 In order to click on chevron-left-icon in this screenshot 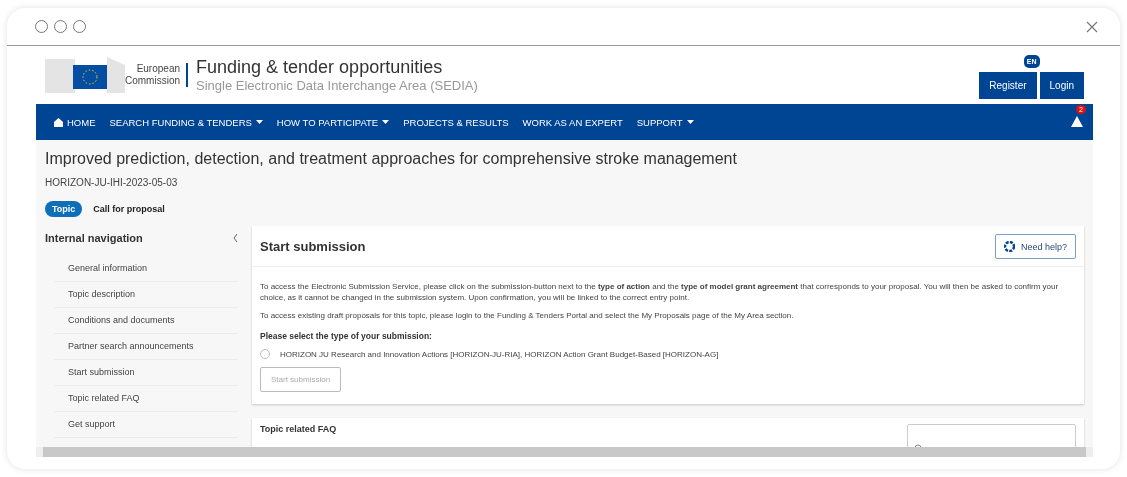, I will do `click(235, 238)`.